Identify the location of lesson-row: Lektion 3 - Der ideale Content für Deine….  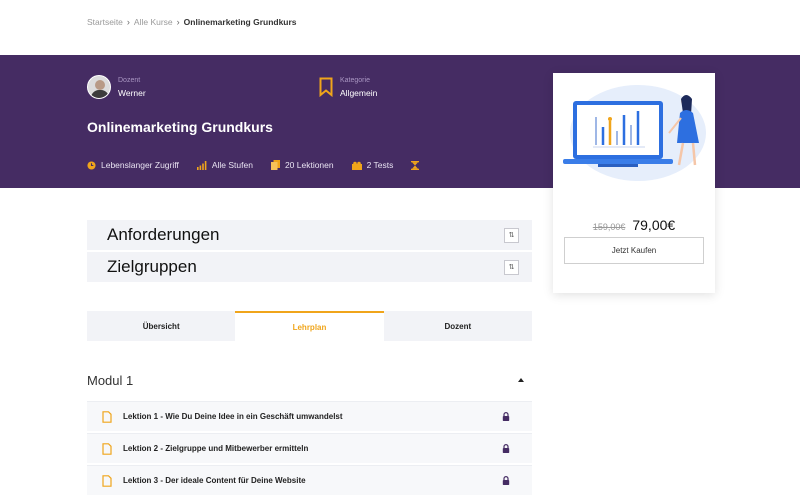
(309, 480).